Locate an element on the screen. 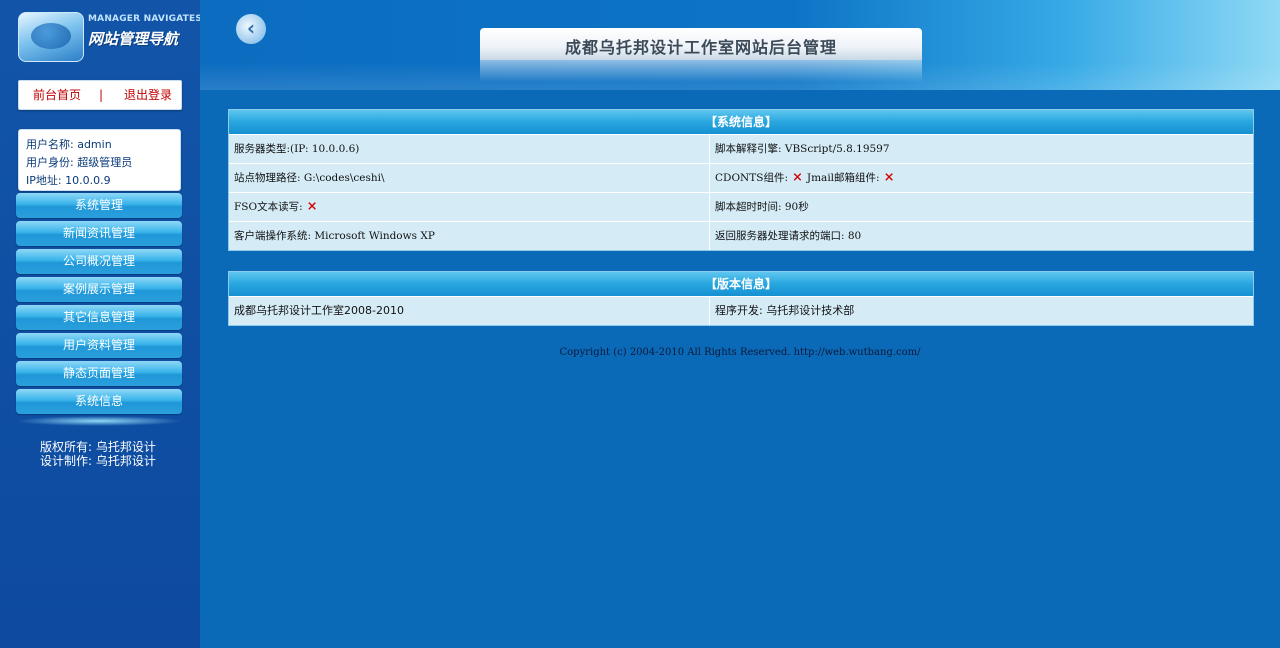  user-info-box: 用户名称: admin 用户身份: 超级管理员 IP地址: 10.0.0.9 is located at coordinates (99, 160).